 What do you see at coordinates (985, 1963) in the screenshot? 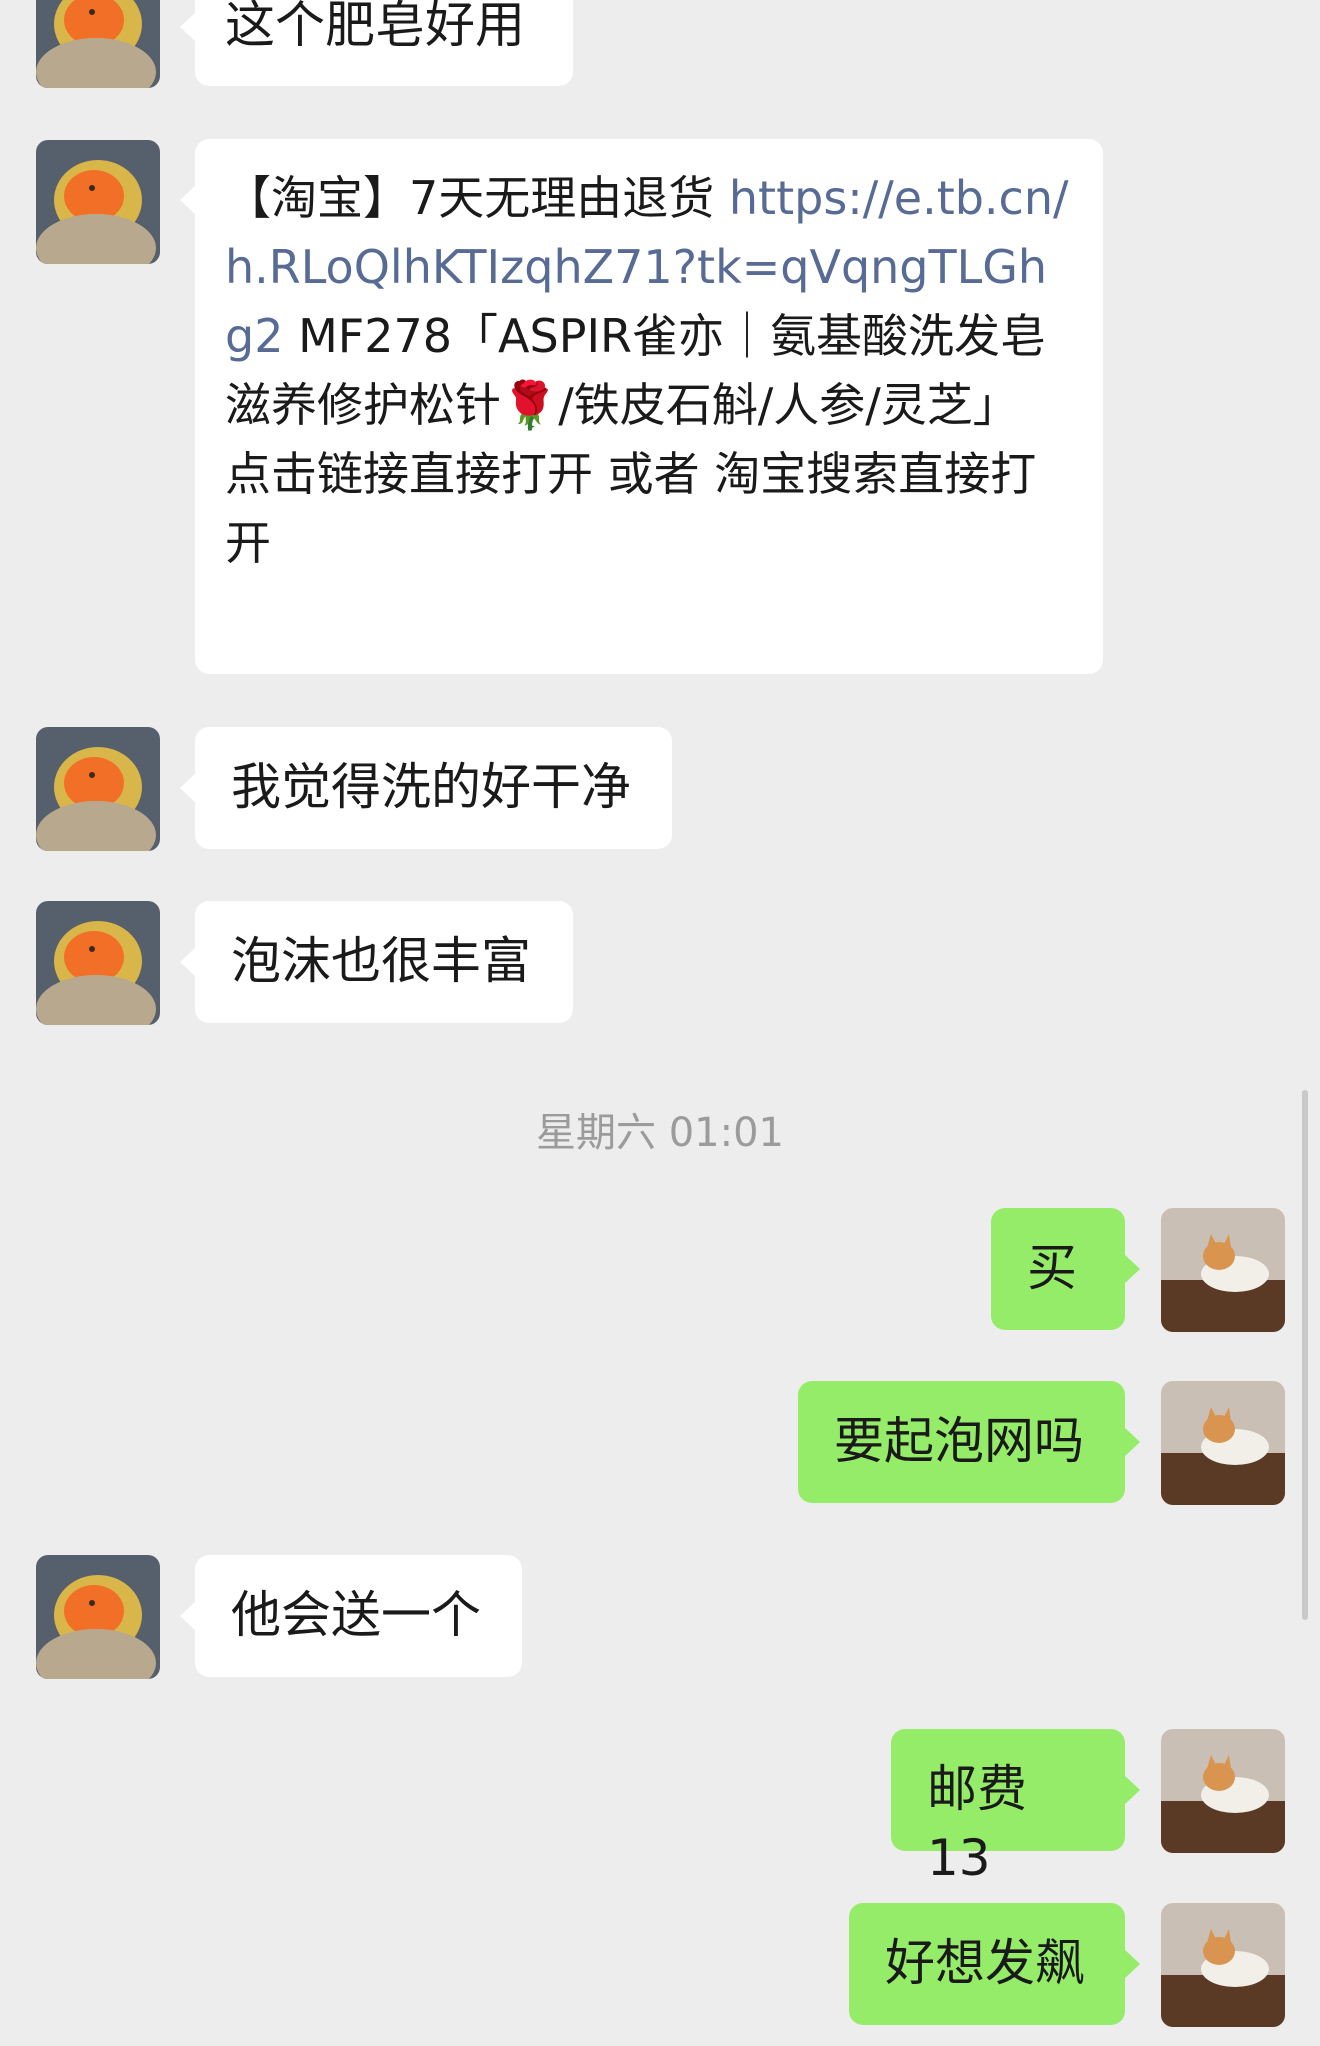
I see `message-text: 好想发飙` at bounding box center [985, 1963].